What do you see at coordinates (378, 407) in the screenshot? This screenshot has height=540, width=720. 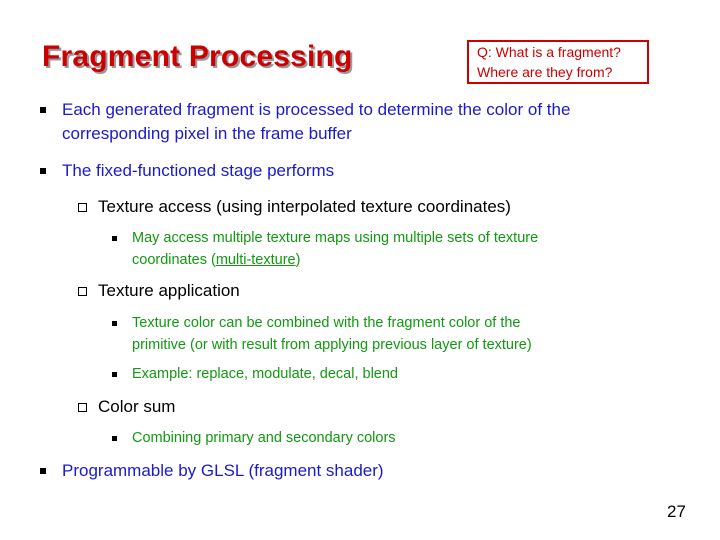 I see `subbullet-color-sum: Color sum` at bounding box center [378, 407].